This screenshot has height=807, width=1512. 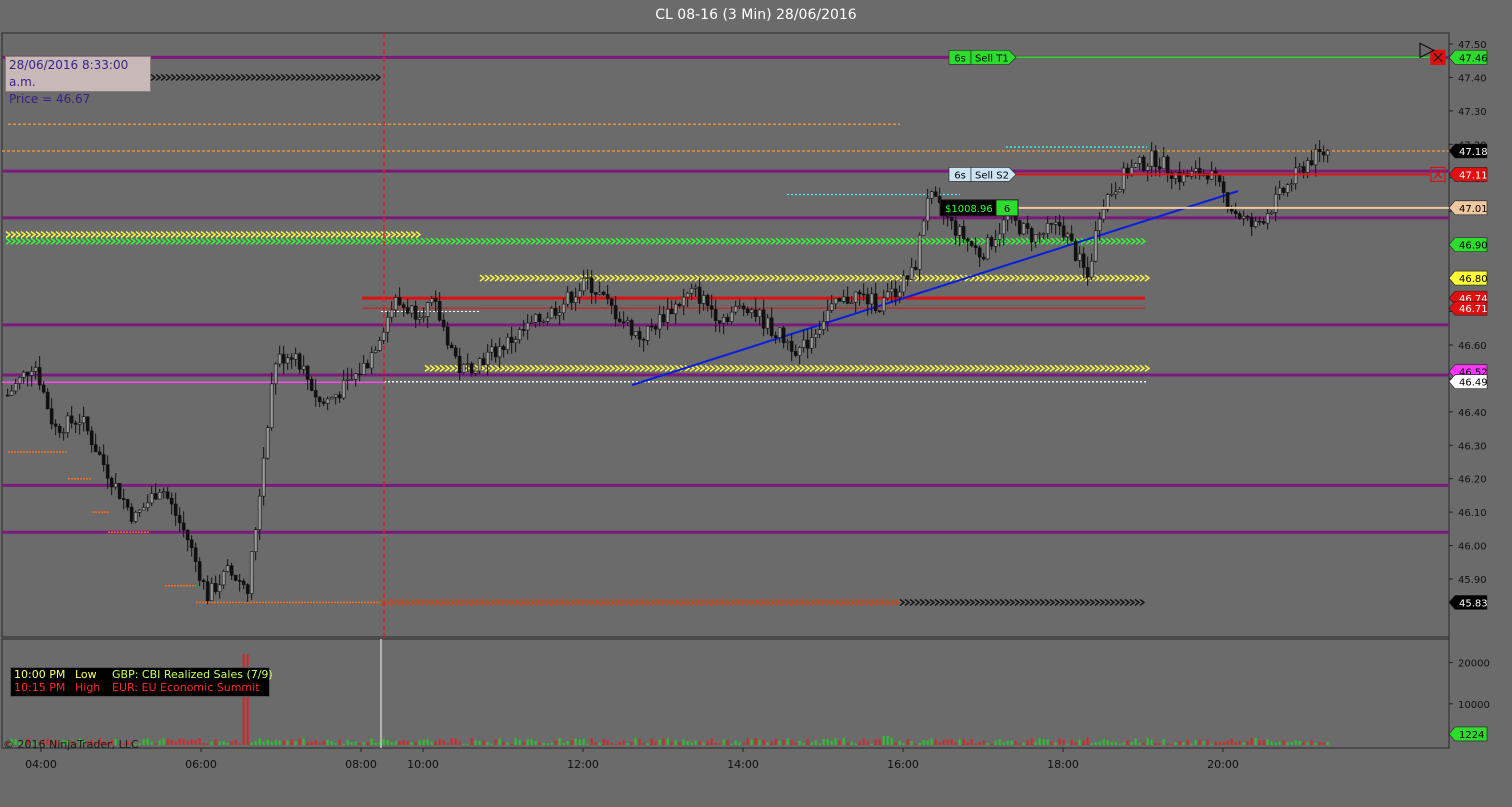 What do you see at coordinates (1473, 383) in the screenshot?
I see `price-marker-label: 46.49` at bounding box center [1473, 383].